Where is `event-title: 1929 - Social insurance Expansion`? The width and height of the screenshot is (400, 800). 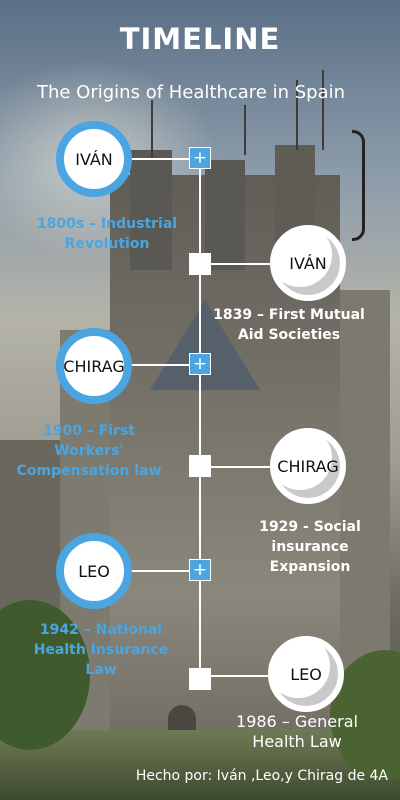
event-title: 1929 - Social insurance Expansion is located at coordinates (310, 547).